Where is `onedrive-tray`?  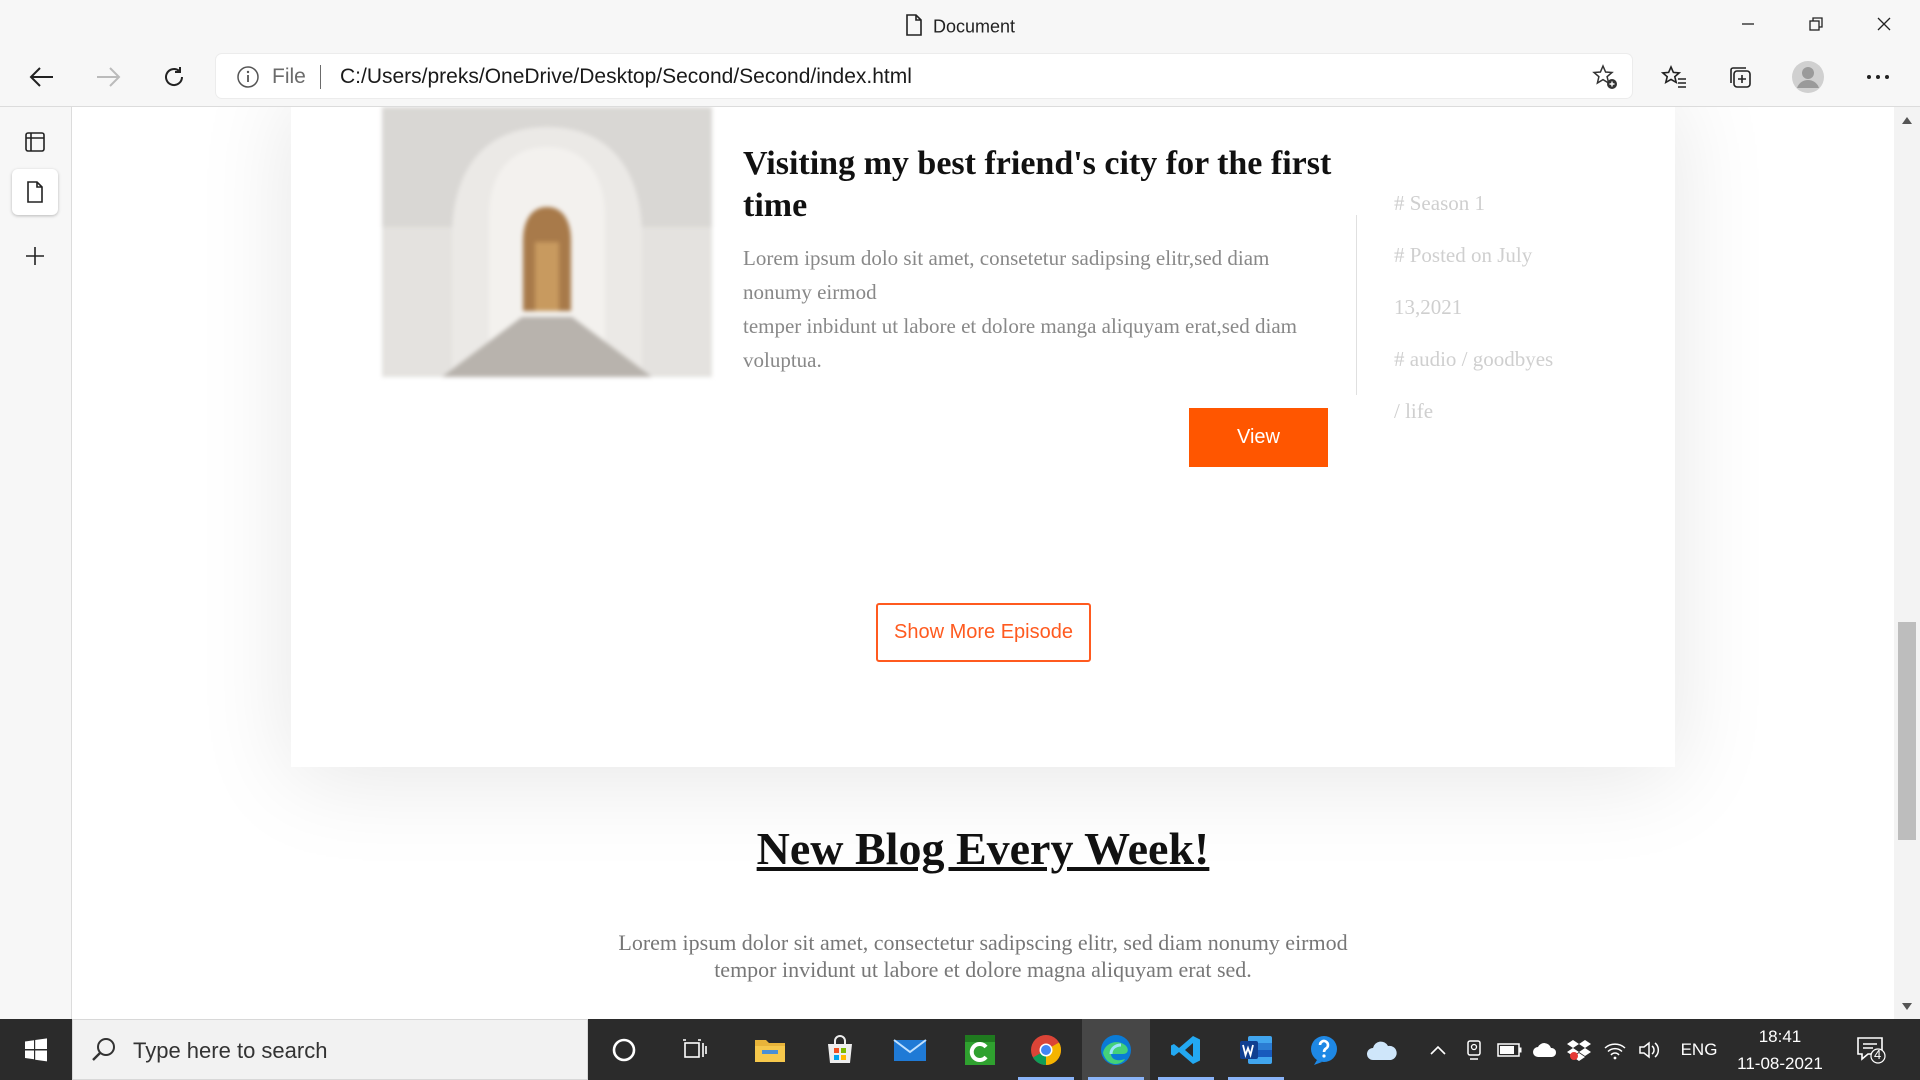
onedrive-tray is located at coordinates (1545, 1049).